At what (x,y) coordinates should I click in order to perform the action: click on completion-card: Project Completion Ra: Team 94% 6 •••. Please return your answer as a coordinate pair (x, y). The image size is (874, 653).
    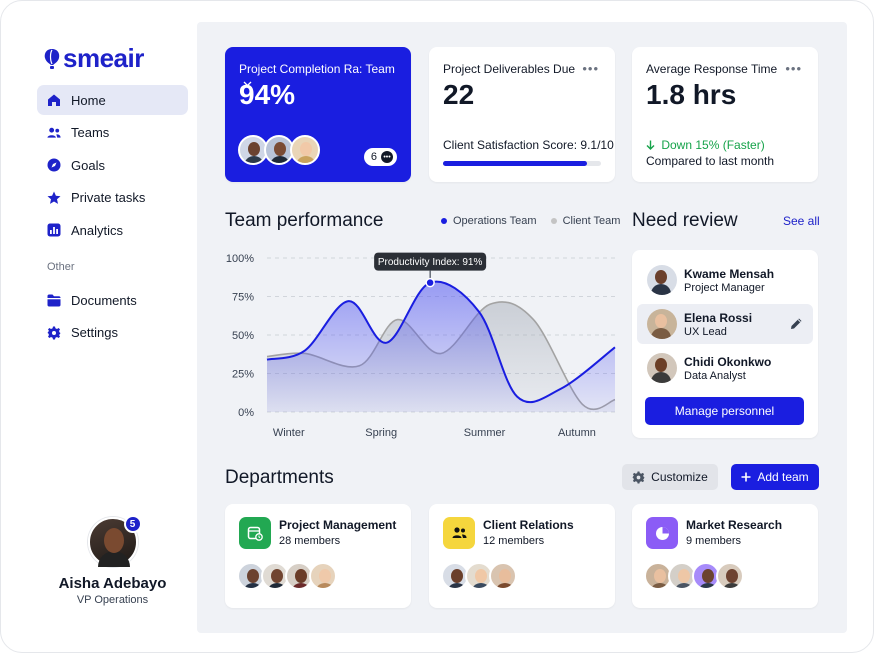
    Looking at the image, I should click on (318, 114).